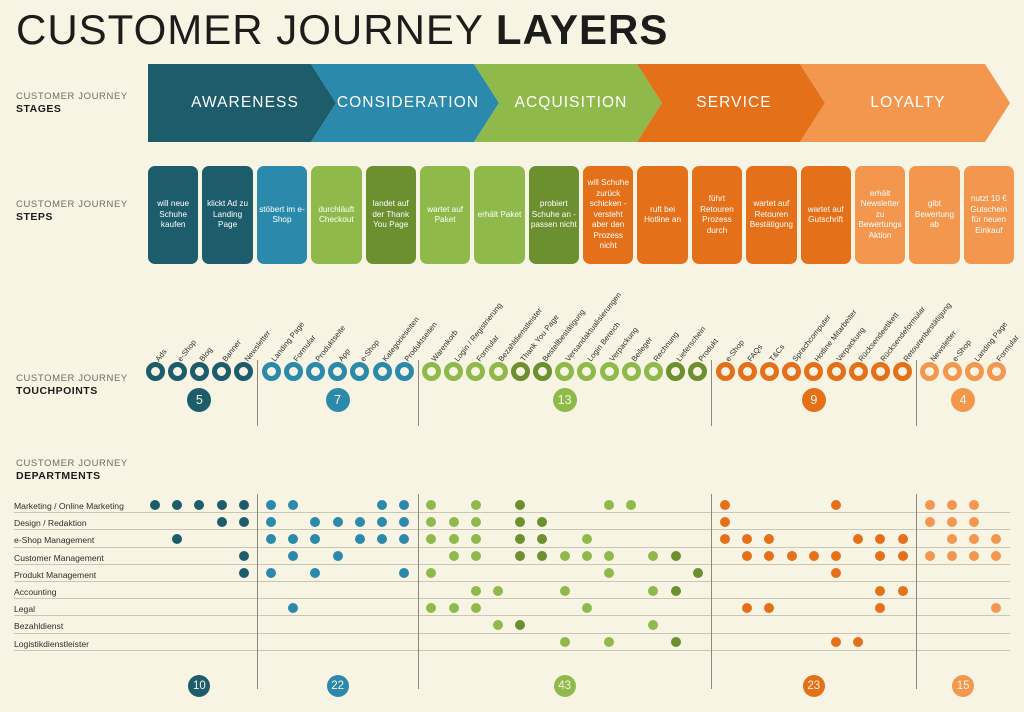 Image resolution: width=1024 pixels, height=712 pixels. What do you see at coordinates (520, 556) in the screenshot?
I see `department-dot-acquisition-r4-c5` at bounding box center [520, 556].